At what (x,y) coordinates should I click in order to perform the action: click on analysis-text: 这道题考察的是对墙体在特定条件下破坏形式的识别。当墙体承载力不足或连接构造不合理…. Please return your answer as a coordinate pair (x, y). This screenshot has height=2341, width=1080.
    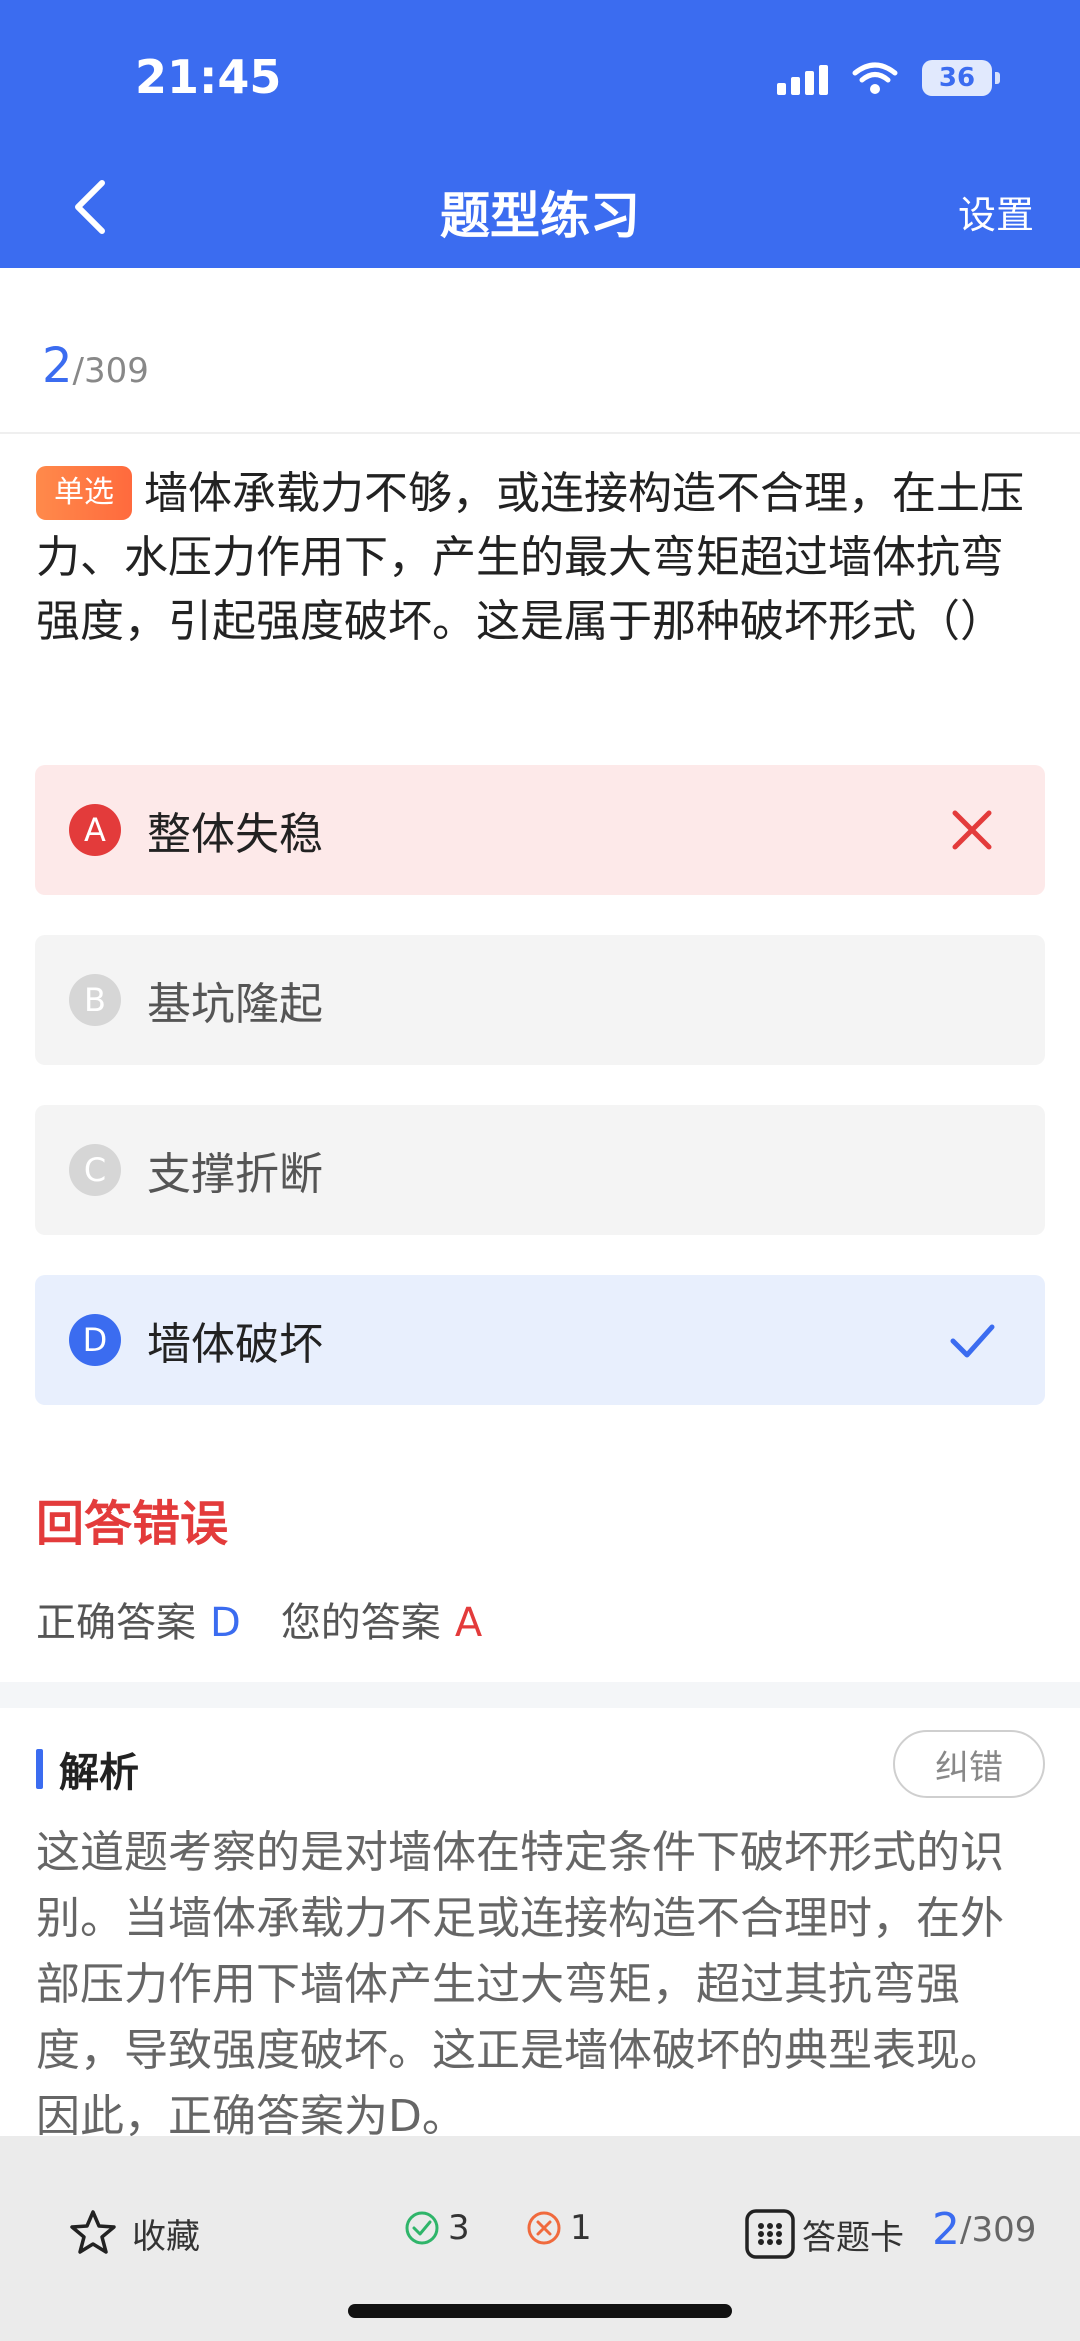
    Looking at the image, I should click on (520, 1984).